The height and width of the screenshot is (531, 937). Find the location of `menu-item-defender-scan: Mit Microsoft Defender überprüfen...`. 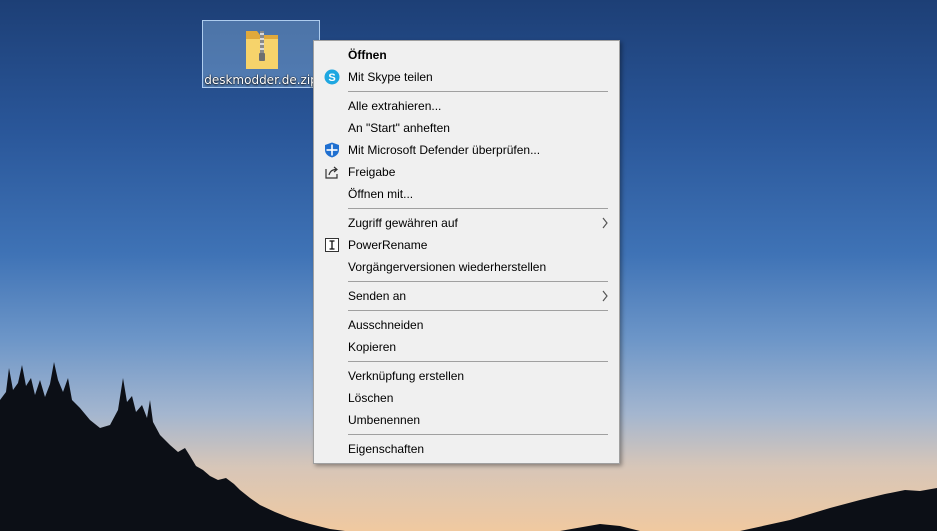

menu-item-defender-scan: Mit Microsoft Defender überprüfen... is located at coordinates (466, 150).